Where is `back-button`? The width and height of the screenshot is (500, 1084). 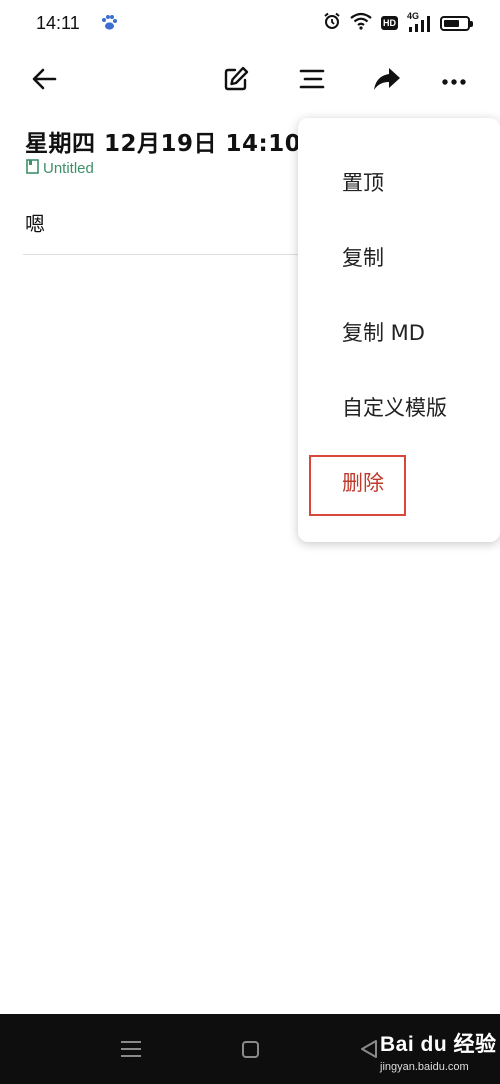 back-button is located at coordinates (44, 81).